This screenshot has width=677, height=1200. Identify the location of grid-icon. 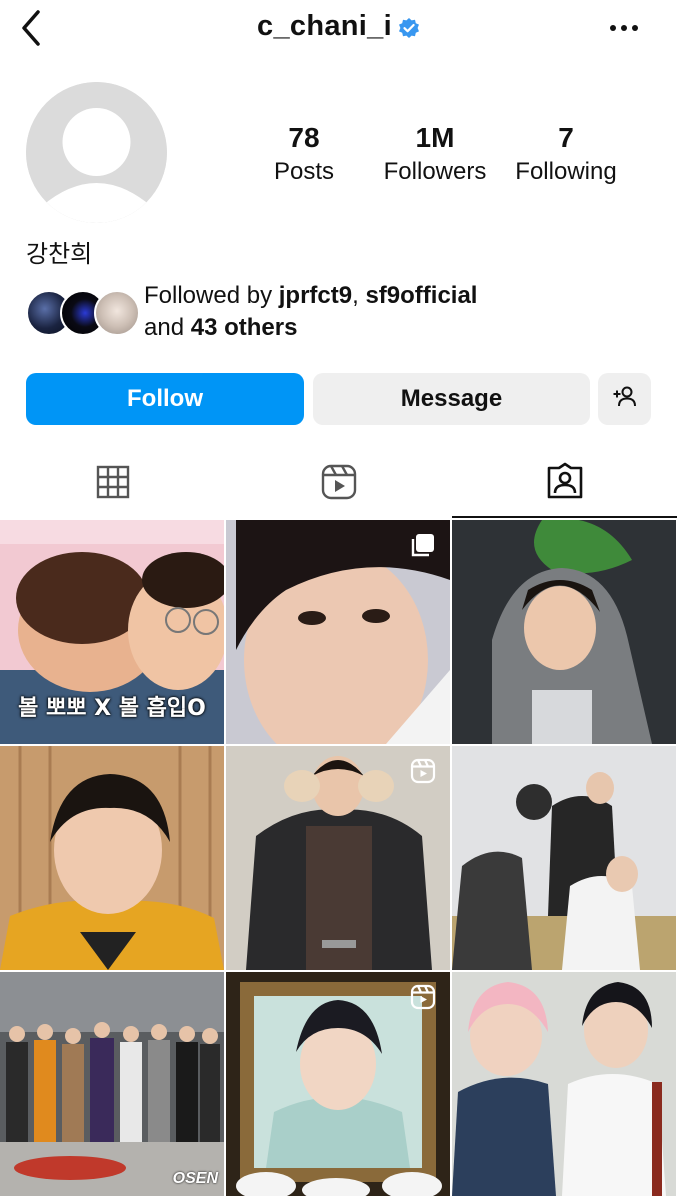
(113, 484).